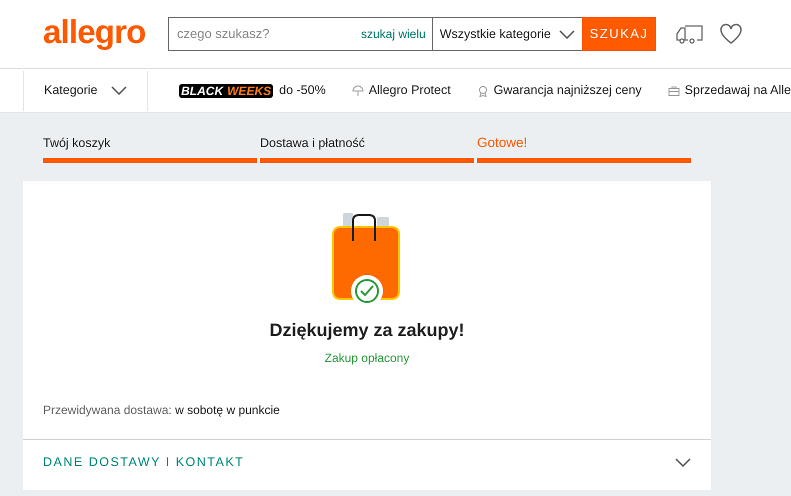 Image resolution: width=791 pixels, height=496 pixels. Describe the element at coordinates (85, 90) in the screenshot. I see `categories-dropdown: Kategorie` at that location.